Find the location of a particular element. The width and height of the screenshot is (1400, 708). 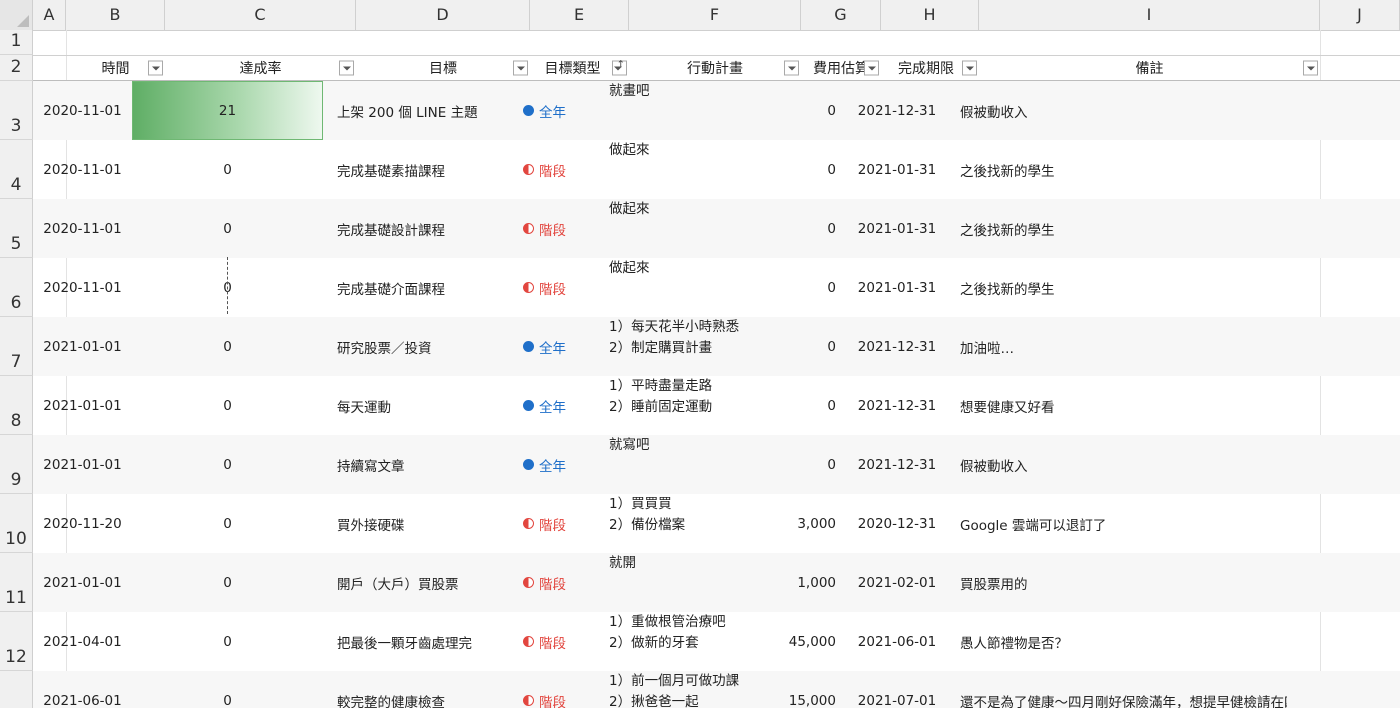

cell-plan: 就開 is located at coordinates (682, 582).